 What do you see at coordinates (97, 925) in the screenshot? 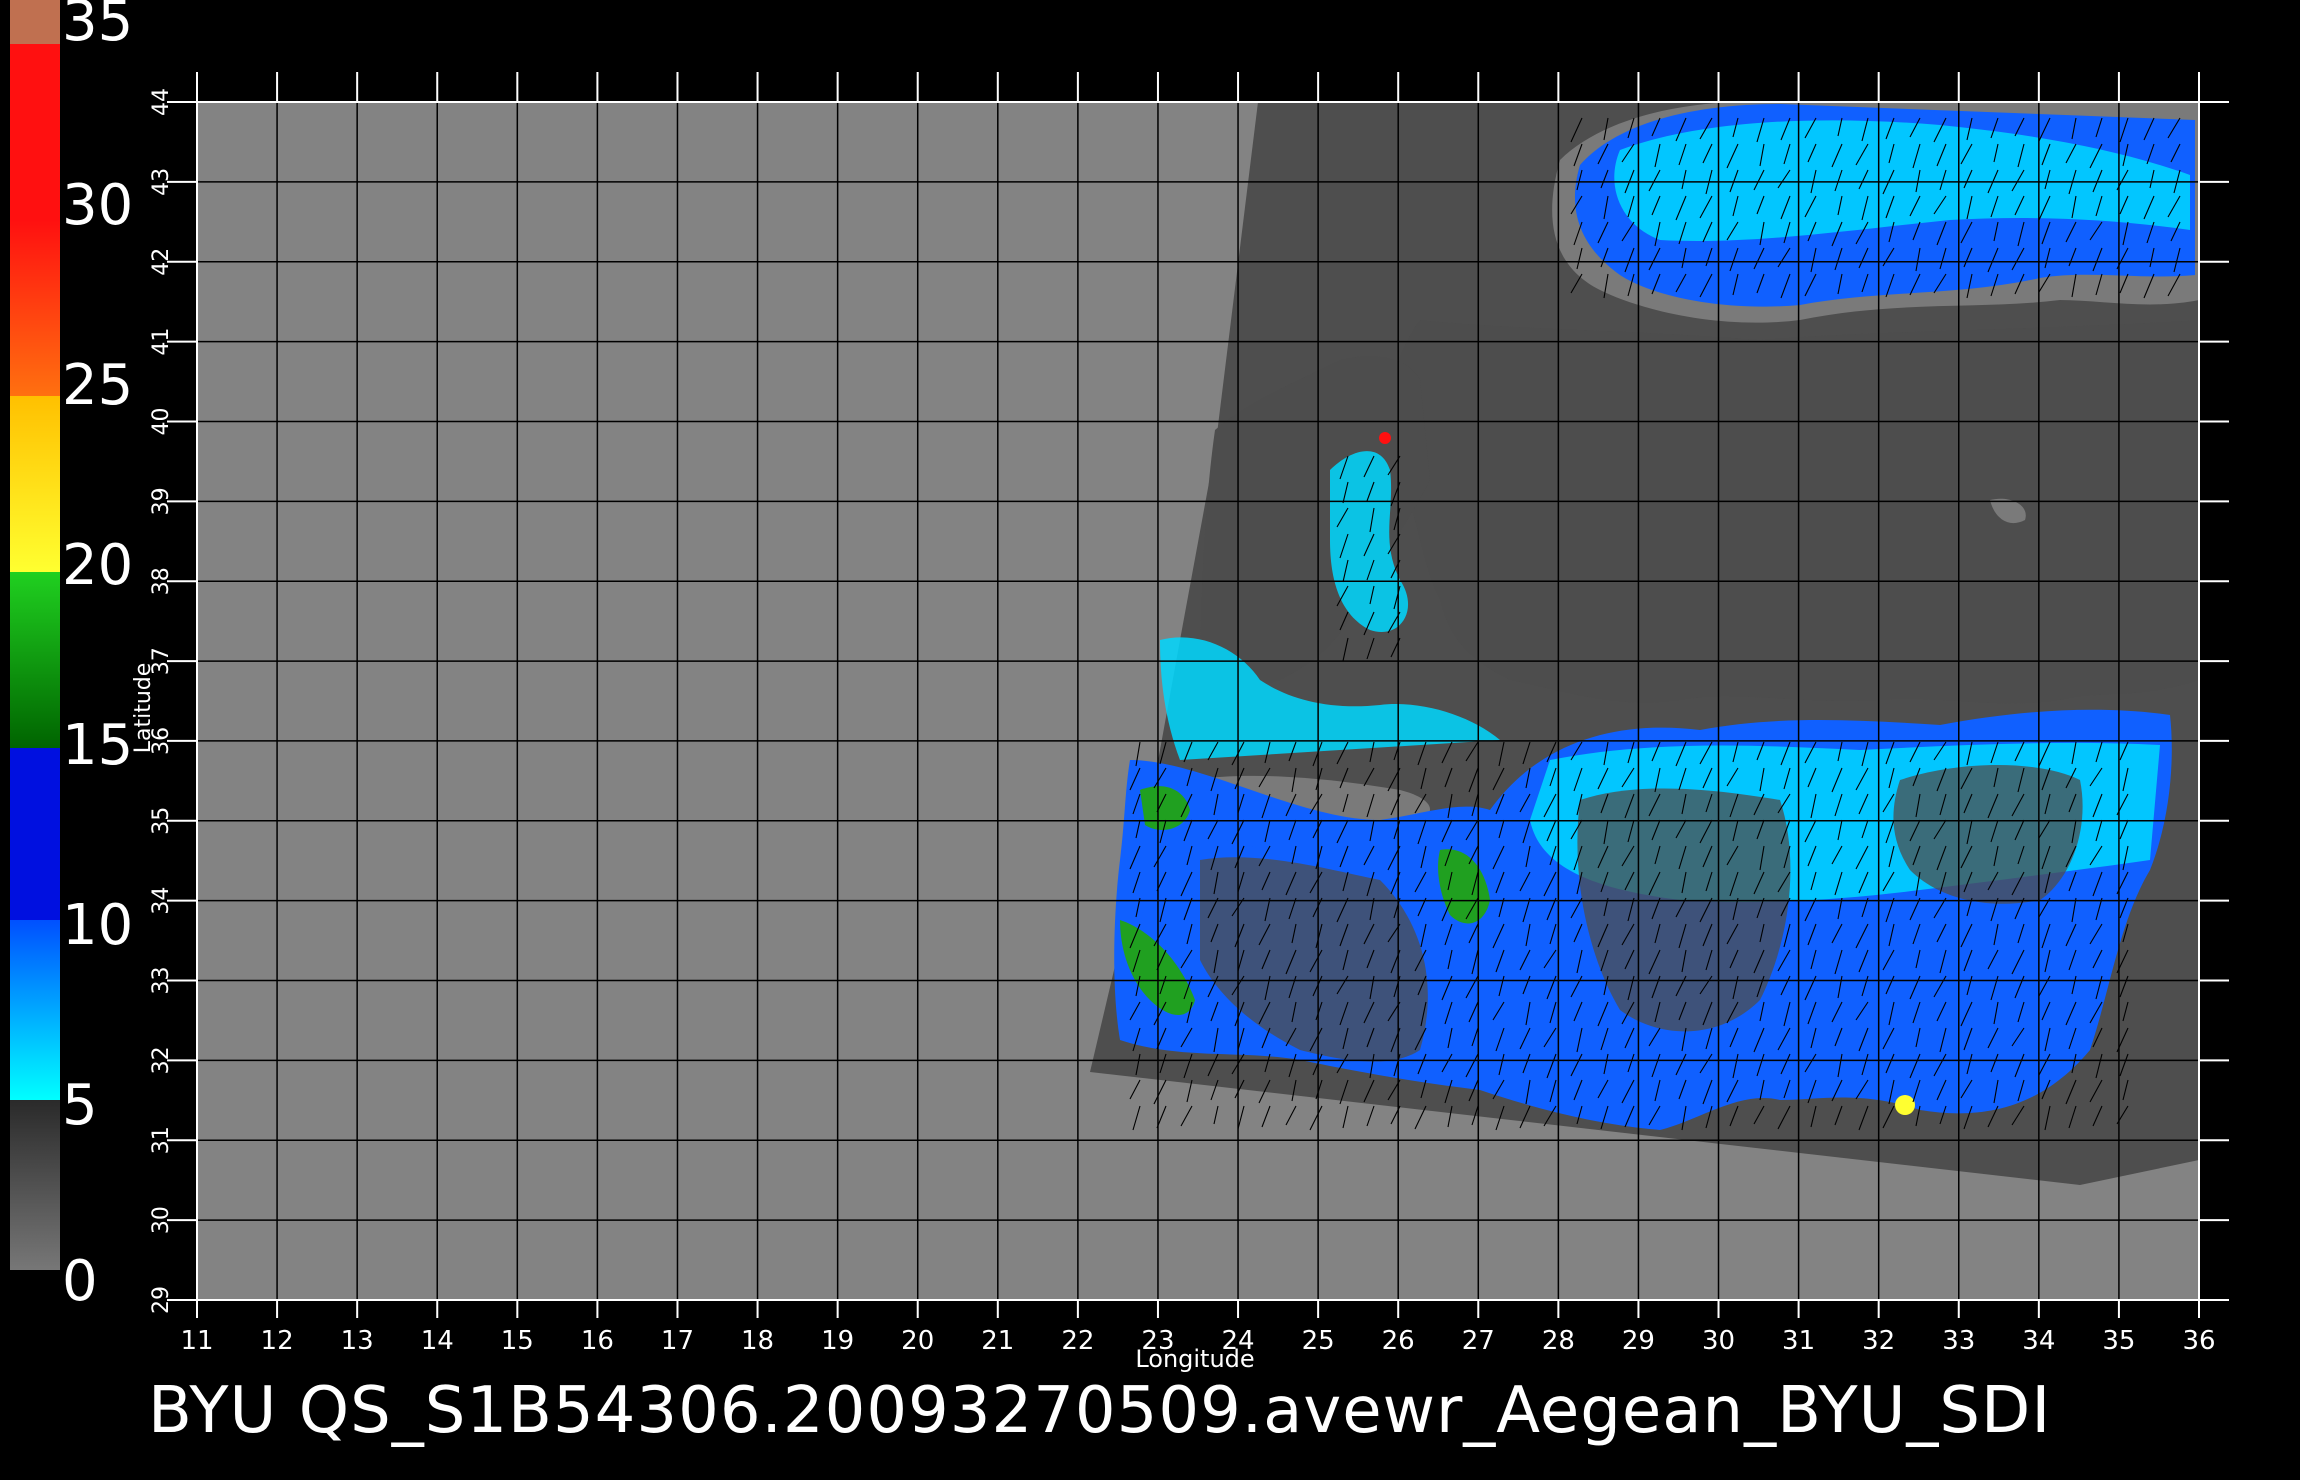
I see `colorbar-label-10: 10` at bounding box center [97, 925].